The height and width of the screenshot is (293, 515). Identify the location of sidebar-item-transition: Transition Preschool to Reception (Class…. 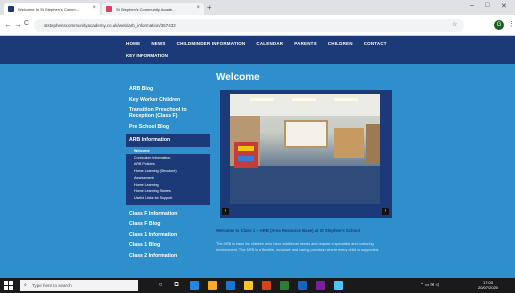
(168, 113).